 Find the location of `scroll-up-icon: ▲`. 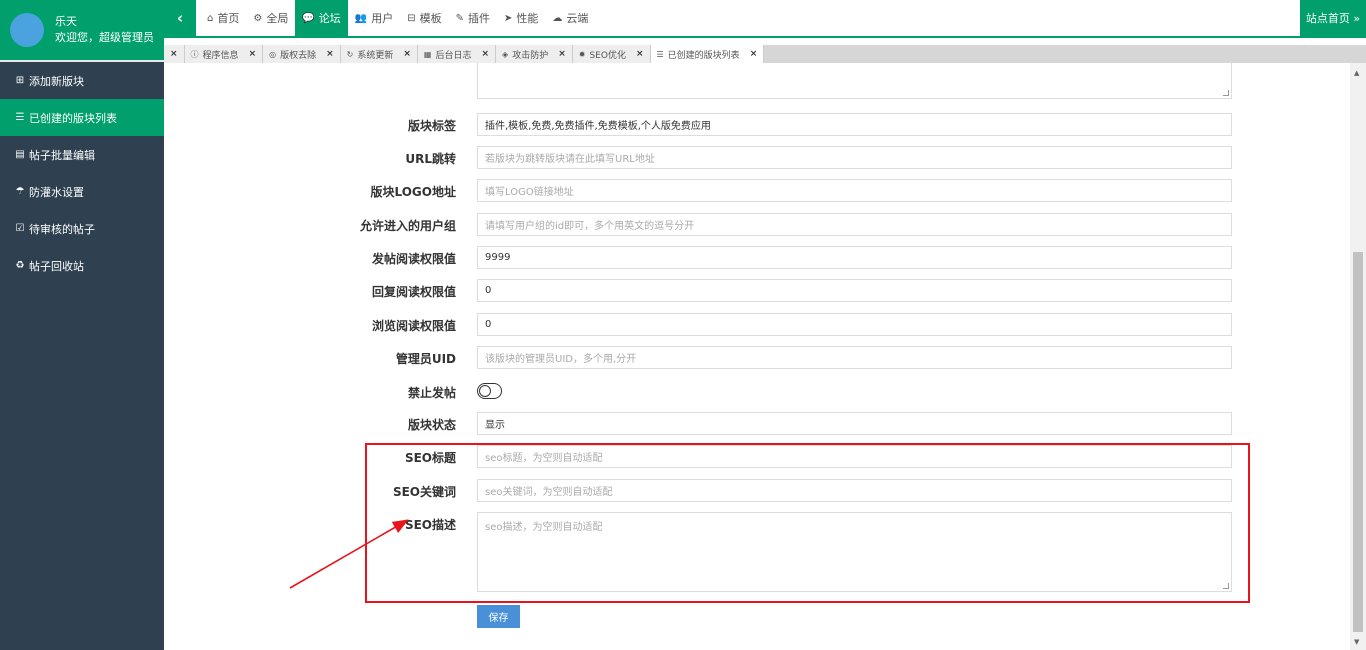

scroll-up-icon: ▲ is located at coordinates (1356, 73).